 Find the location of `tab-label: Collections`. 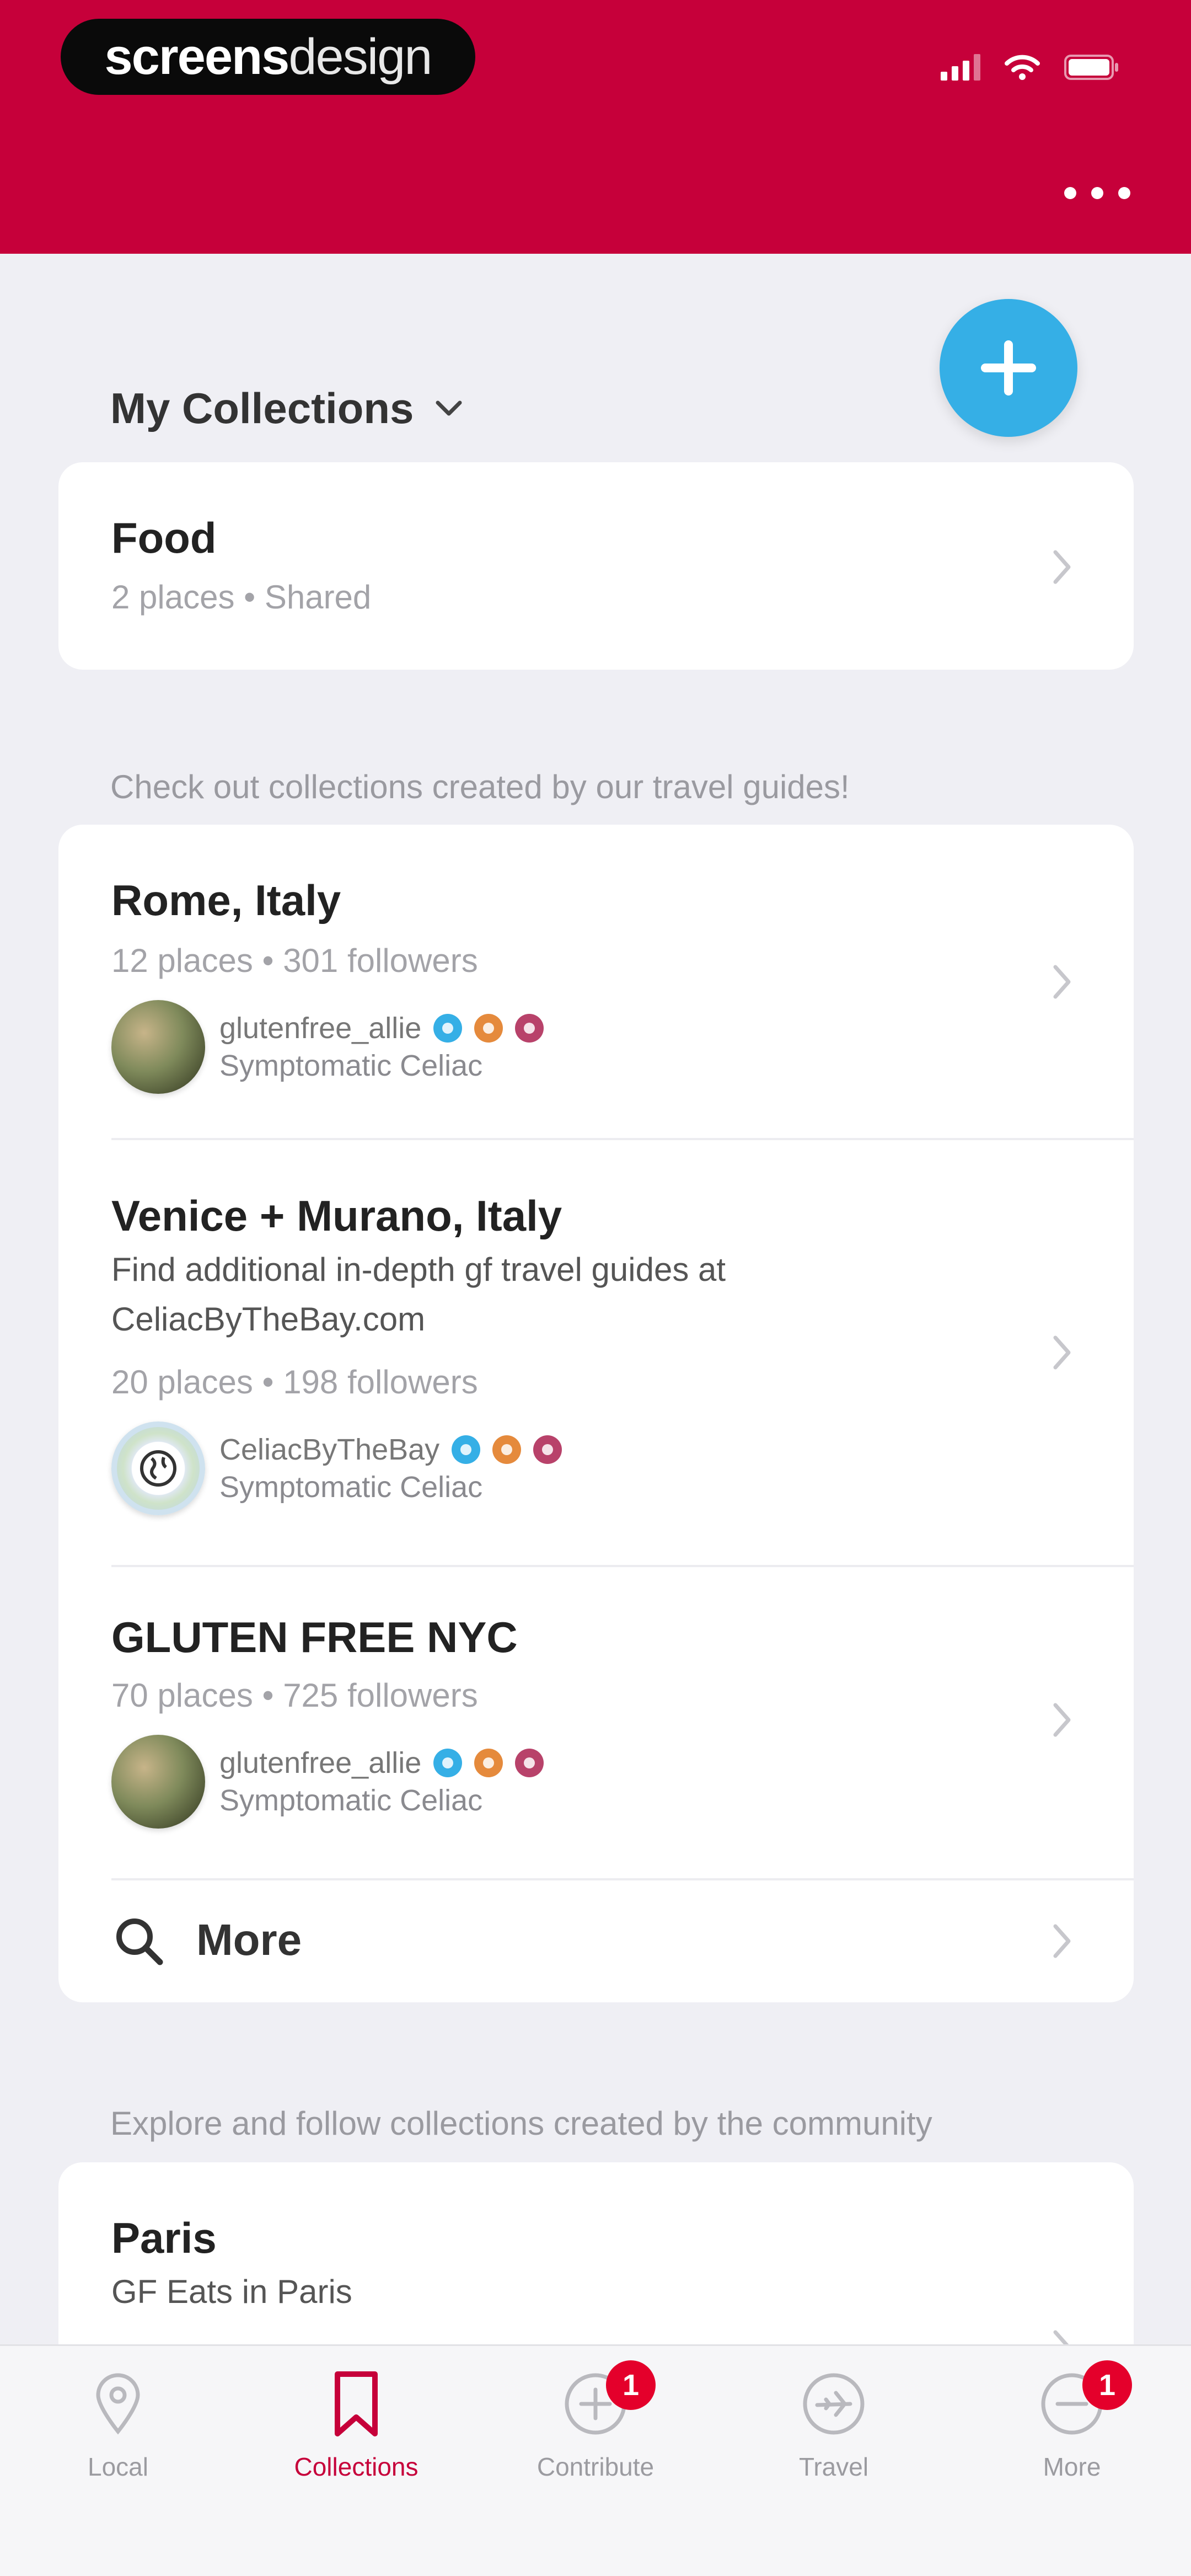

tab-label: Collections is located at coordinates (356, 2466).